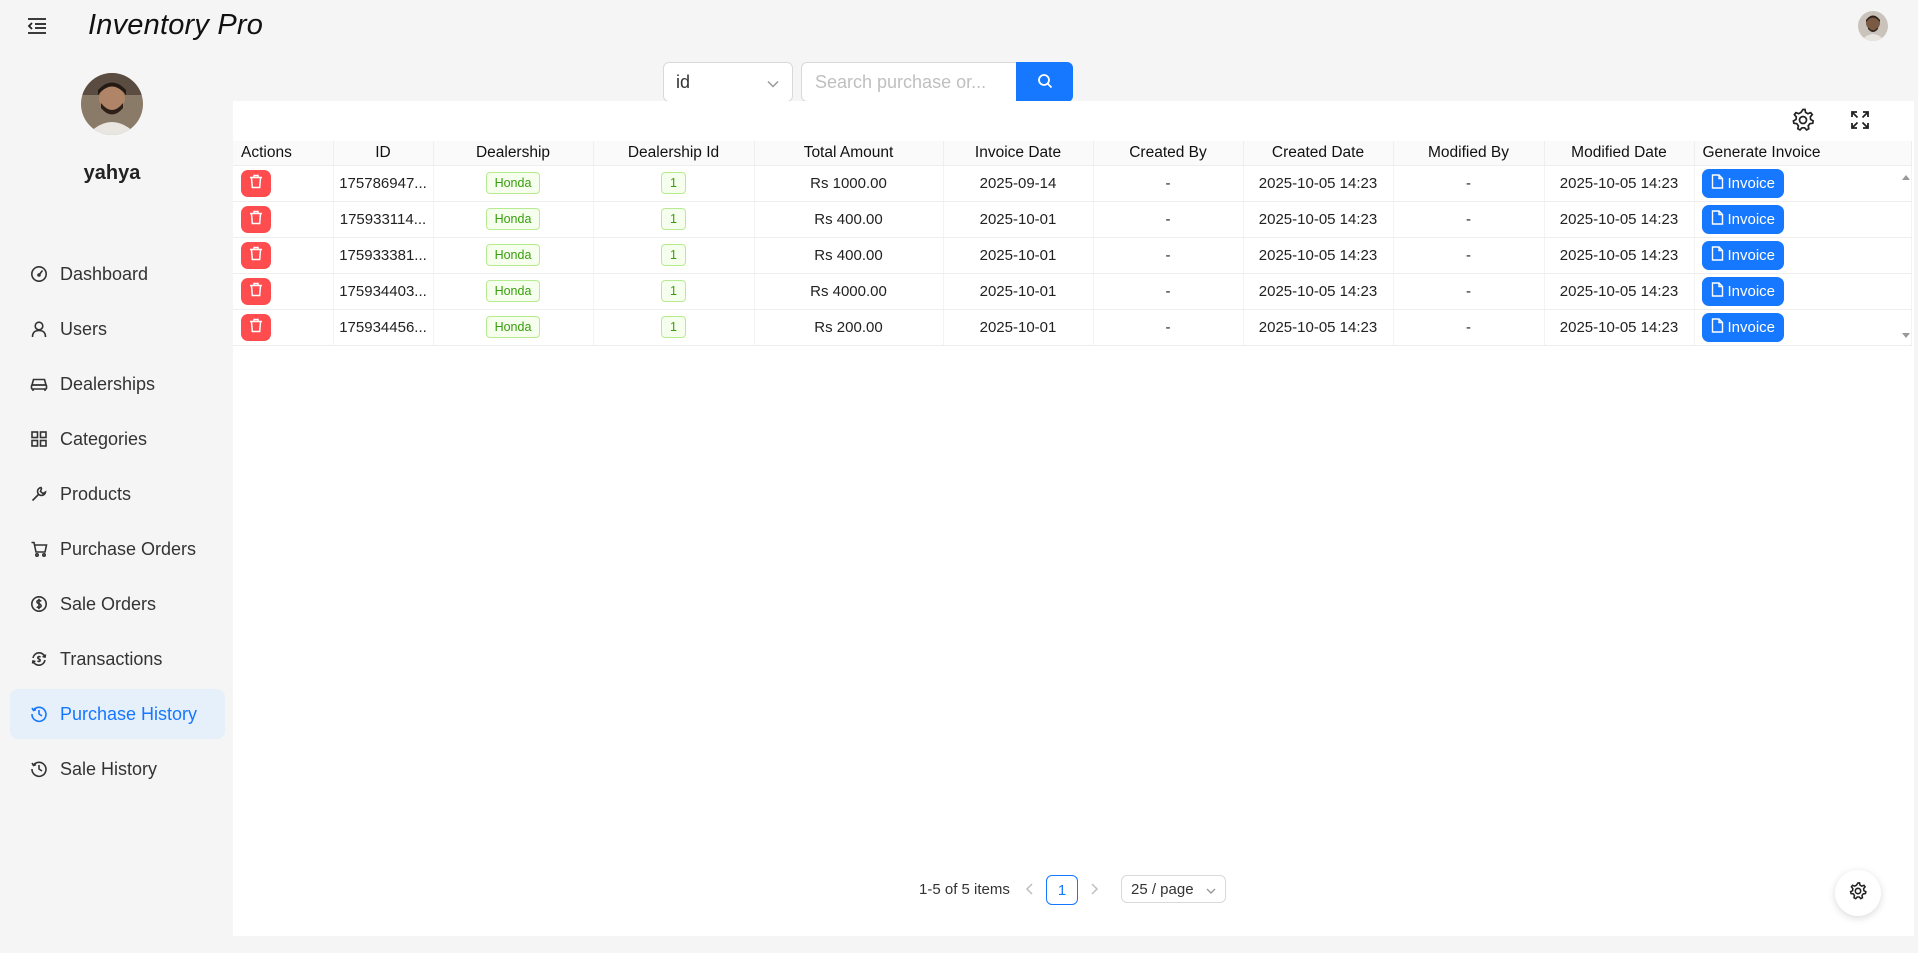  I want to click on search-input, so click(909, 82).